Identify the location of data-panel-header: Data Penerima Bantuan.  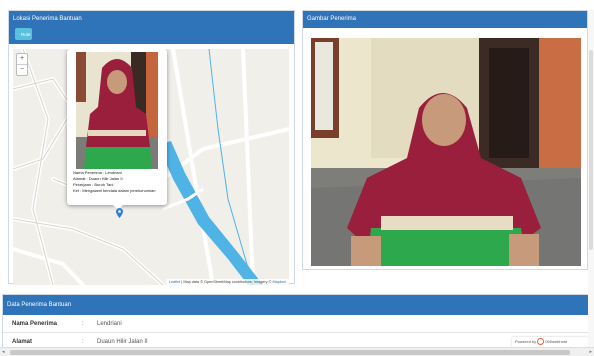
(296, 305).